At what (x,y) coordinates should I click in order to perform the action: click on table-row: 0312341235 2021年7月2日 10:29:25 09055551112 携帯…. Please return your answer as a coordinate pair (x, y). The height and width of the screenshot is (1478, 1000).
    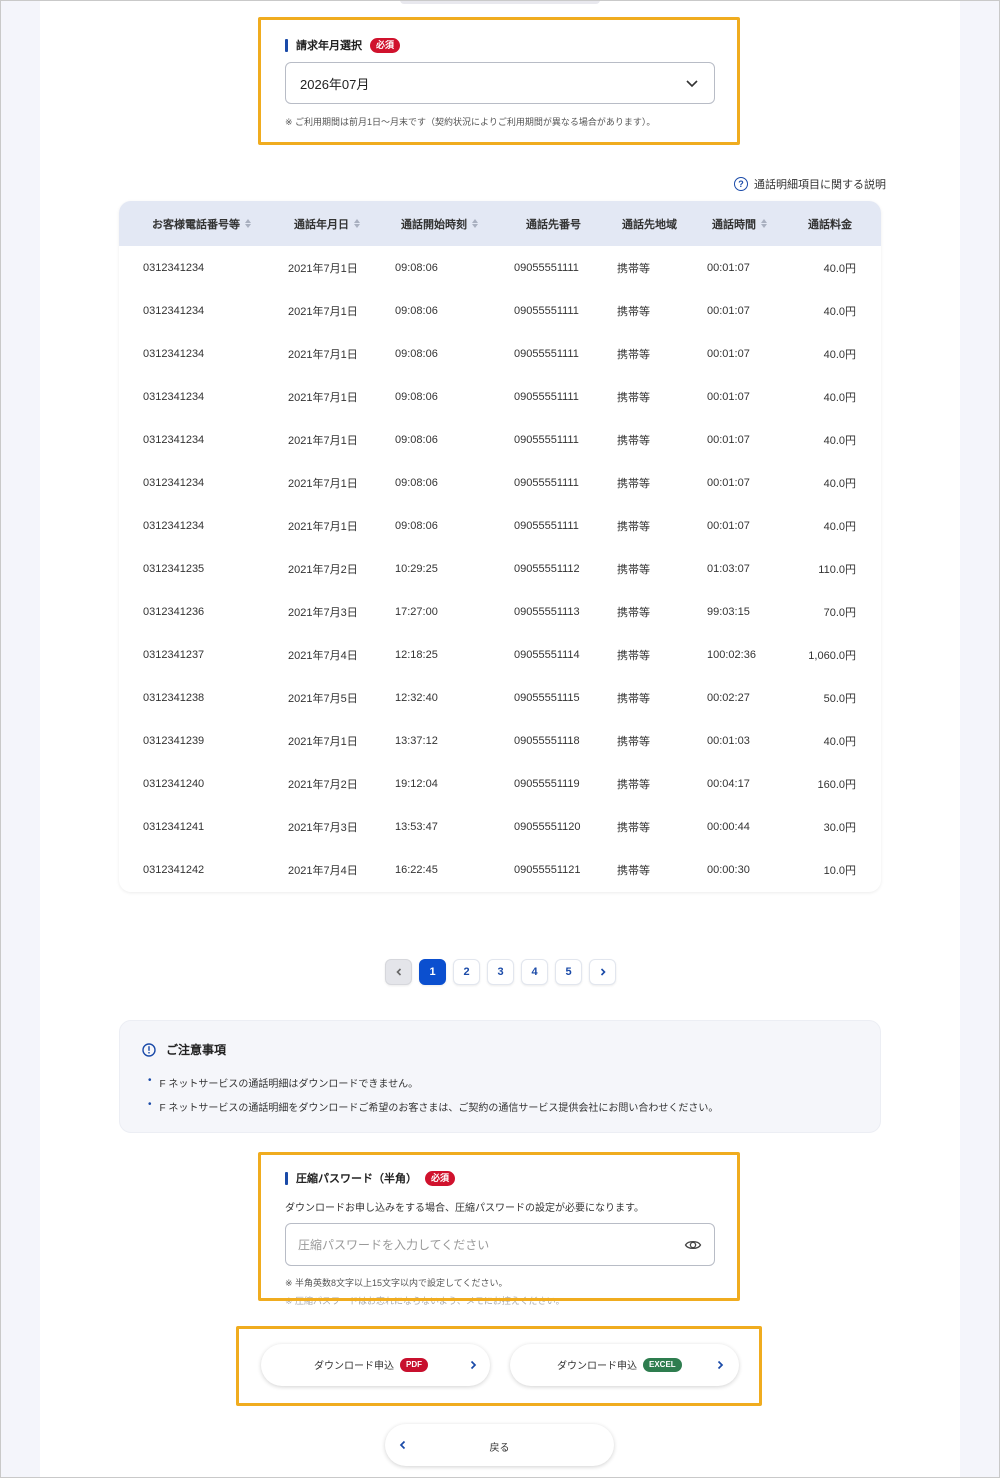
    Looking at the image, I should click on (500, 568).